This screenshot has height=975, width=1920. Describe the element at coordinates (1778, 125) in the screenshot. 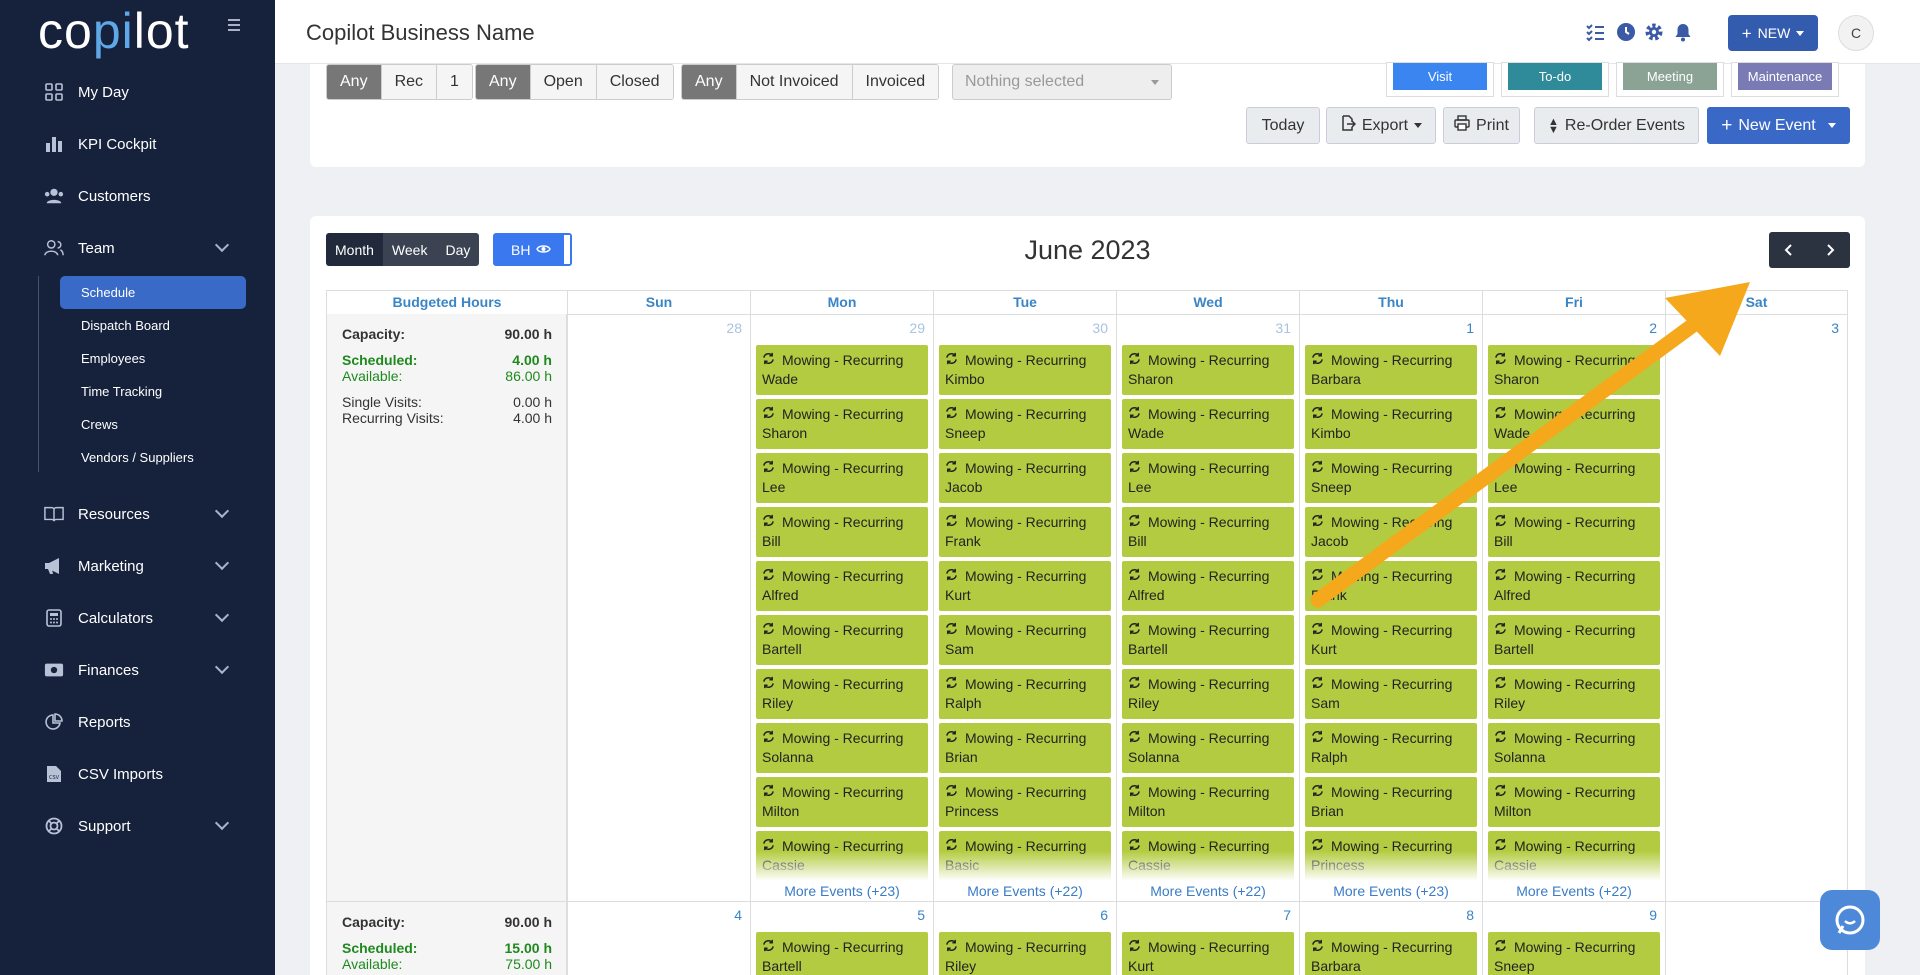

I see `new-event-button: + New Event` at that location.